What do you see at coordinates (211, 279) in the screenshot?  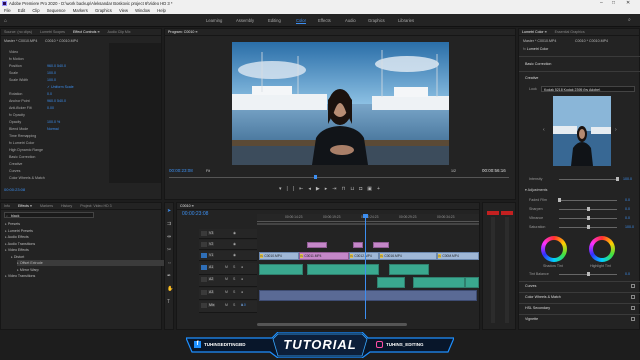 I see `track-label: A2` at bounding box center [211, 279].